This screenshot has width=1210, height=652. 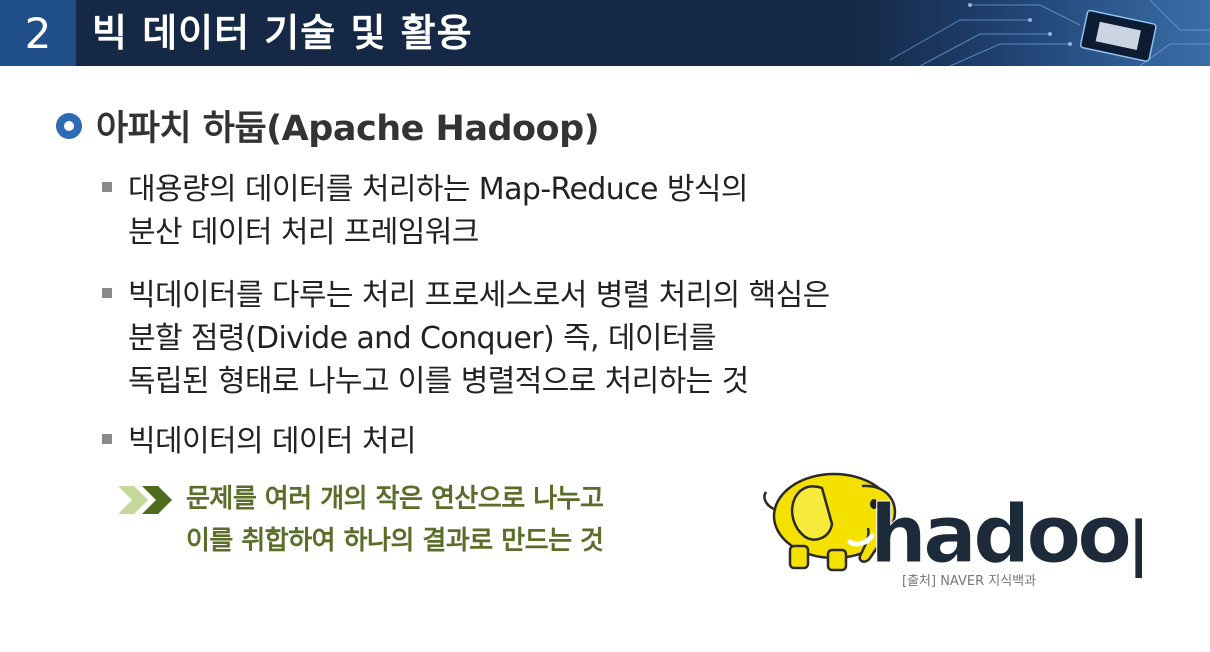 What do you see at coordinates (1030, 33) in the screenshot?
I see `circuit-board-decoration` at bounding box center [1030, 33].